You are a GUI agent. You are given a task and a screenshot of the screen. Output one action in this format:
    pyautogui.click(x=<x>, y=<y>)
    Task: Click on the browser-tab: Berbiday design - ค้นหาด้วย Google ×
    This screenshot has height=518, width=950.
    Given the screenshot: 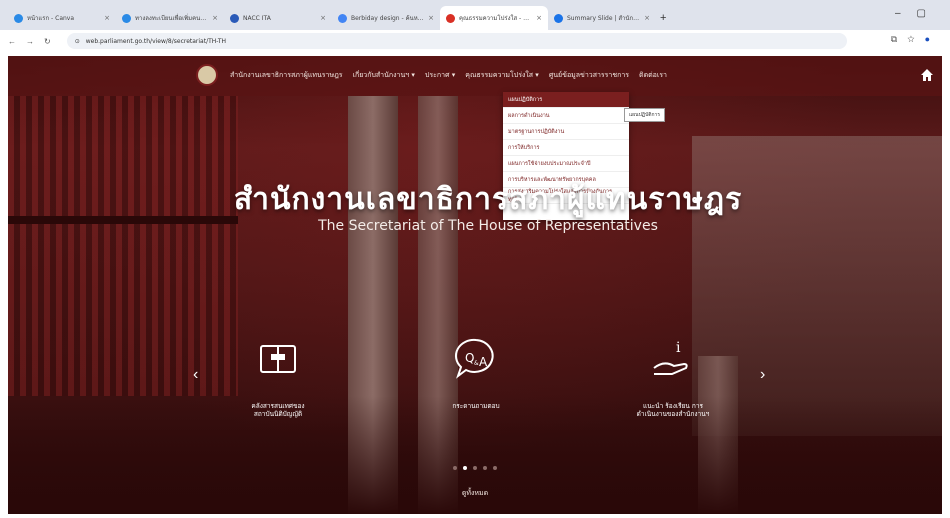 What is the action you would take?
    pyautogui.click(x=386, y=18)
    